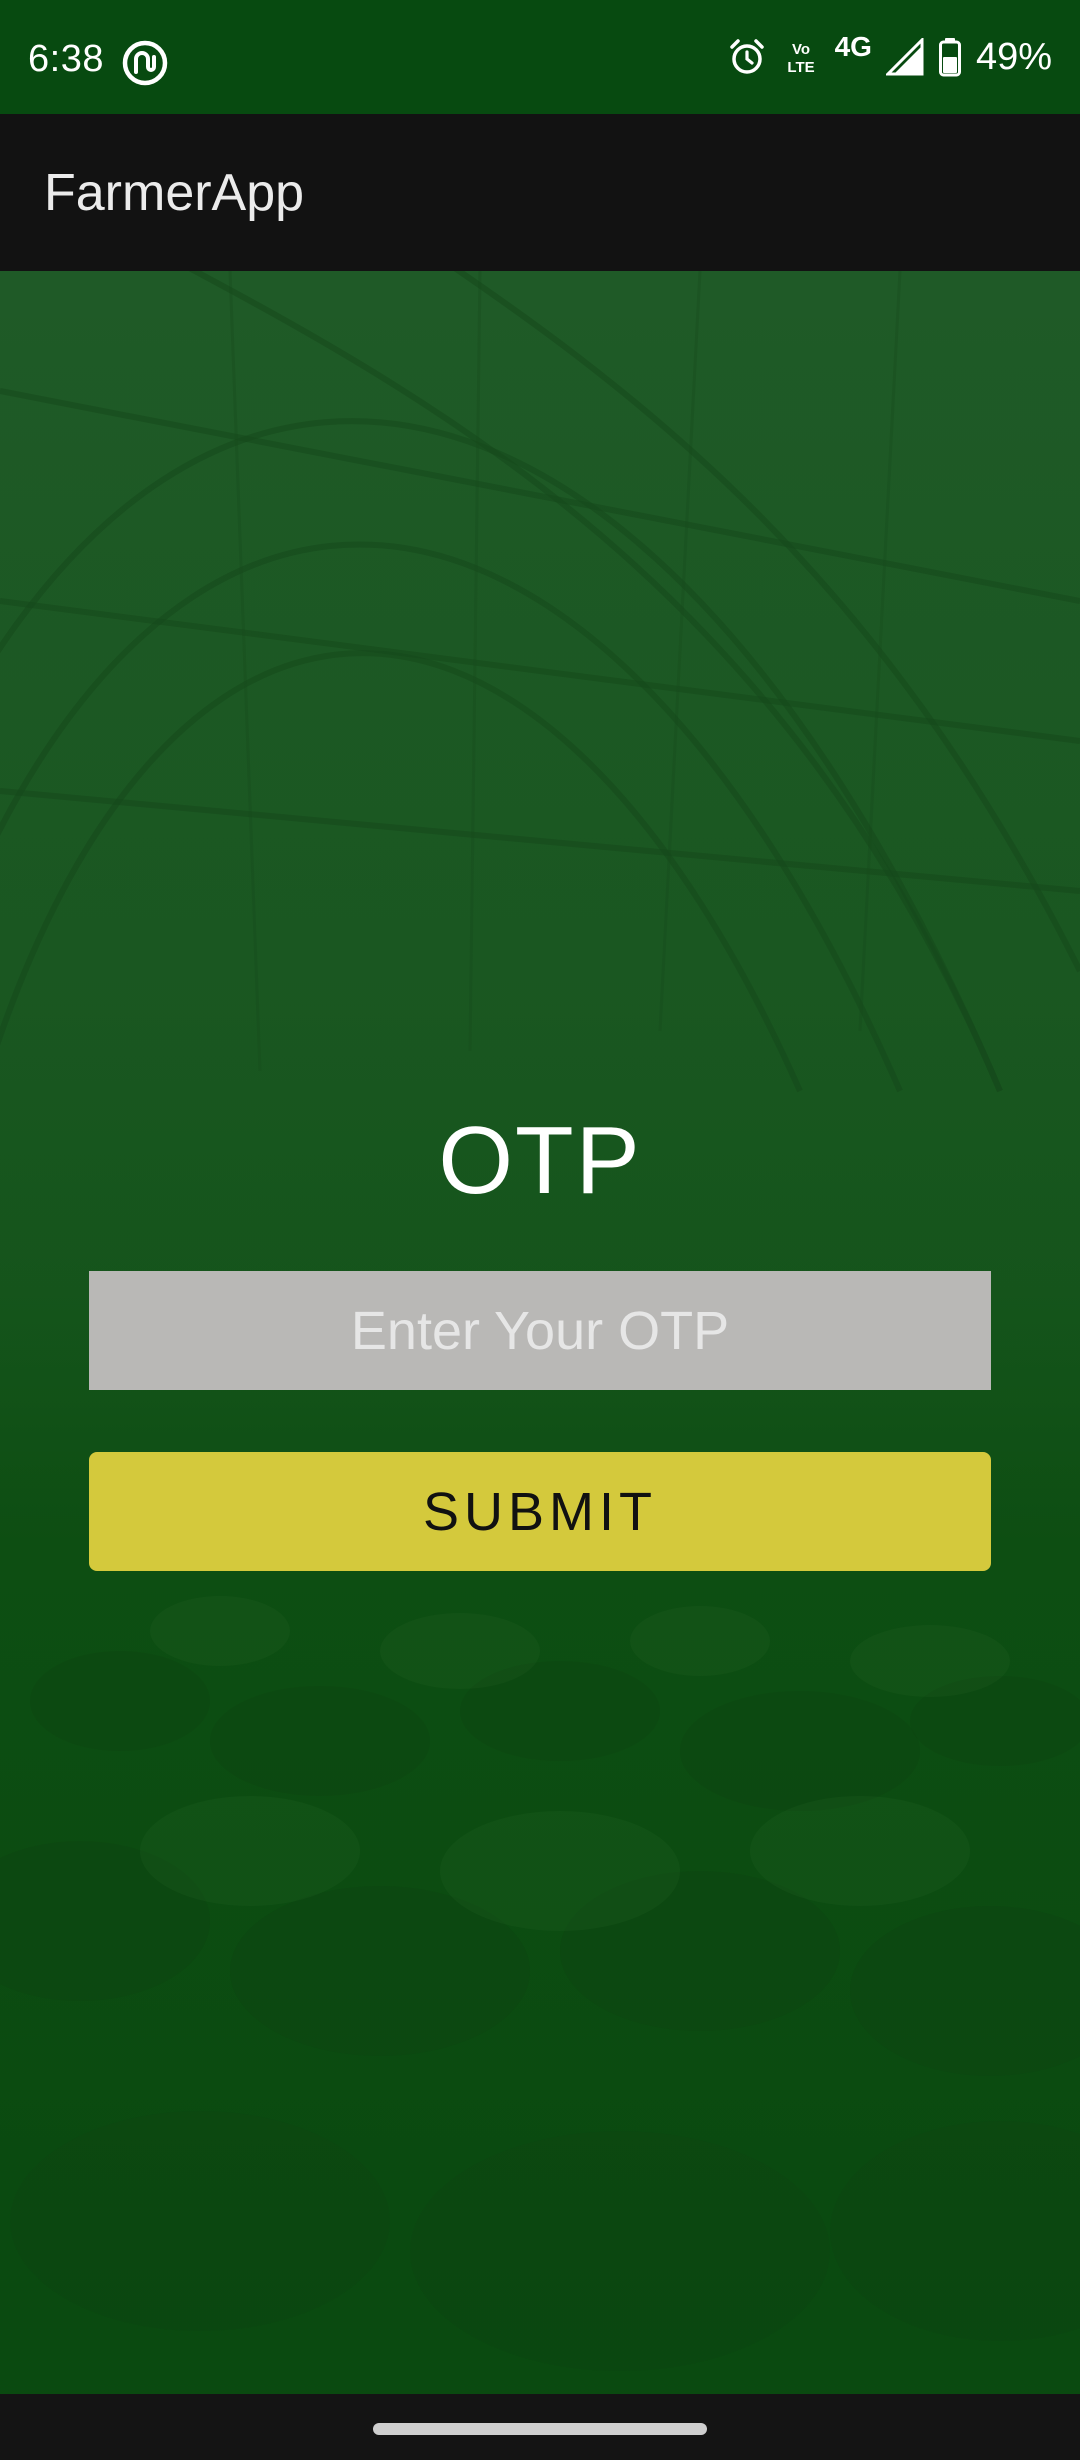 The height and width of the screenshot is (2460, 1080). I want to click on status-icons: Vo LTE 4G 49%, so click(889, 55).